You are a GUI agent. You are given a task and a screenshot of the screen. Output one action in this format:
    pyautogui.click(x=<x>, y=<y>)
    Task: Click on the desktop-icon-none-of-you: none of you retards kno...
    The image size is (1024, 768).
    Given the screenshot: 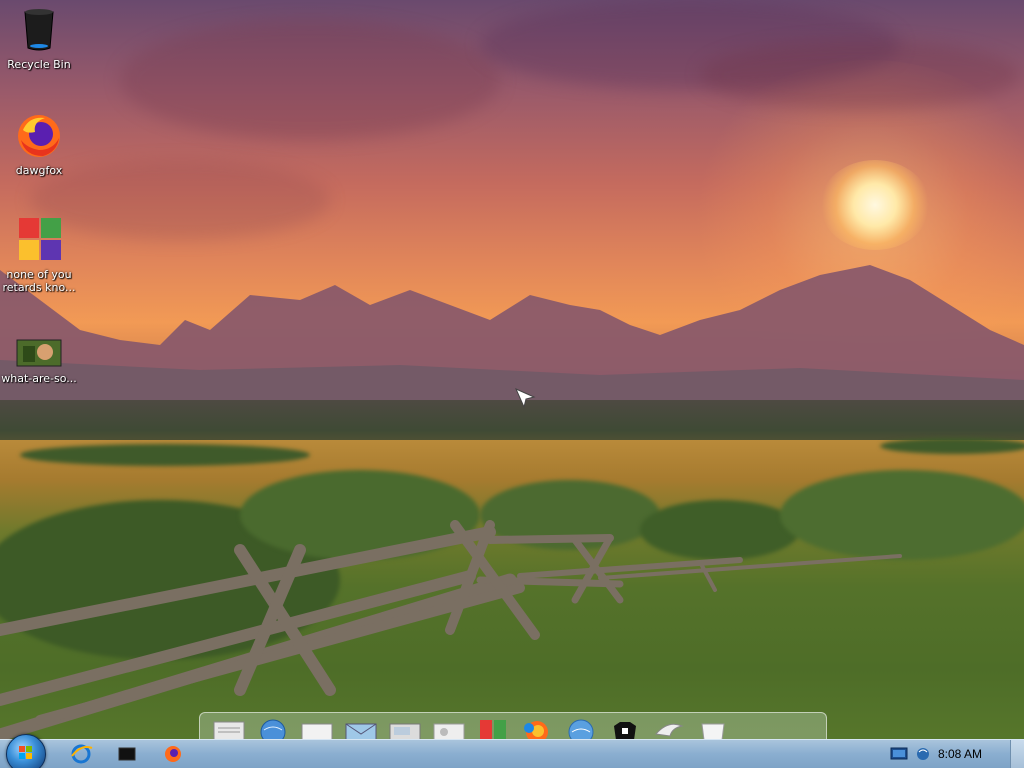 What is the action you would take?
    pyautogui.click(x=39, y=255)
    